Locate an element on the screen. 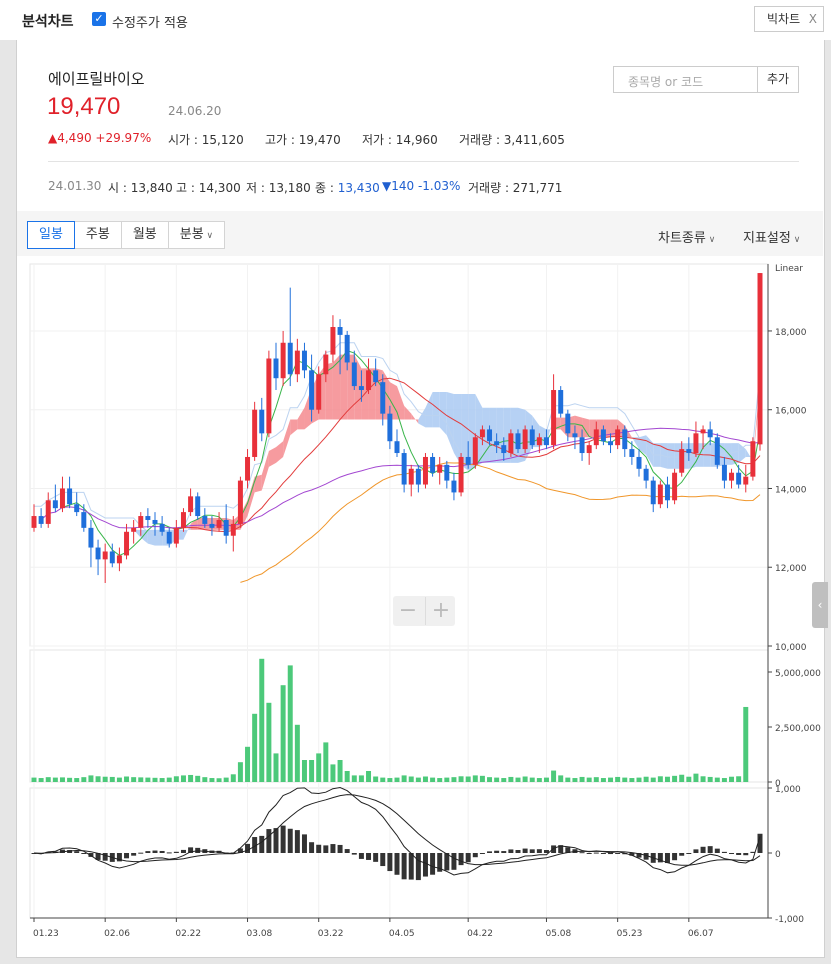 This screenshot has width=831, height=964. price-tick-label: 10,000 is located at coordinates (791, 648).